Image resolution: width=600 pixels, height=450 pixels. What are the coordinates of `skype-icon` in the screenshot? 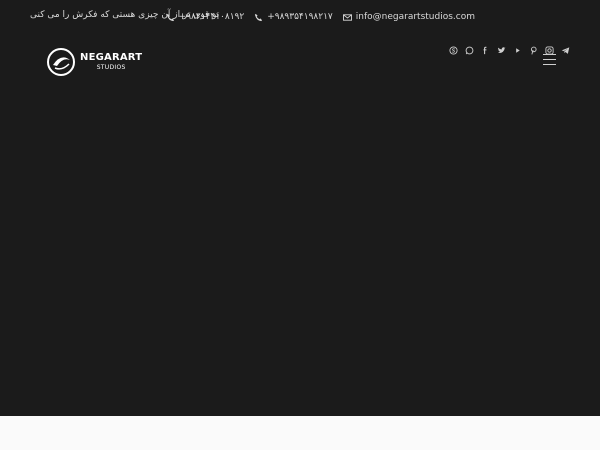 It's located at (453, 50).